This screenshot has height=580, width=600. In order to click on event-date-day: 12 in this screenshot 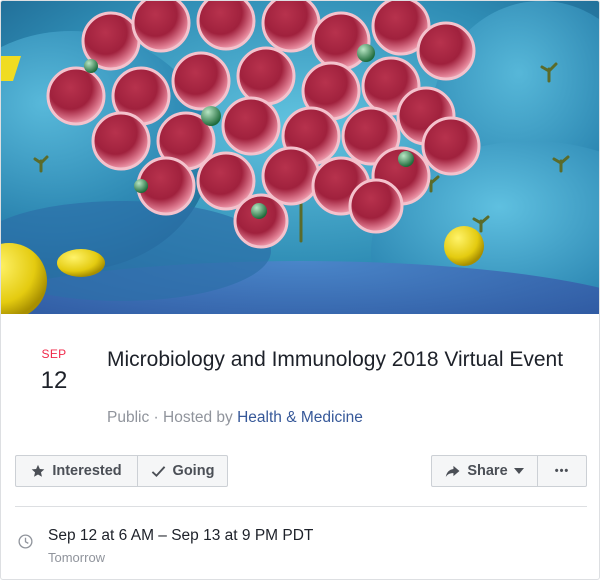, I will do `click(54, 380)`.